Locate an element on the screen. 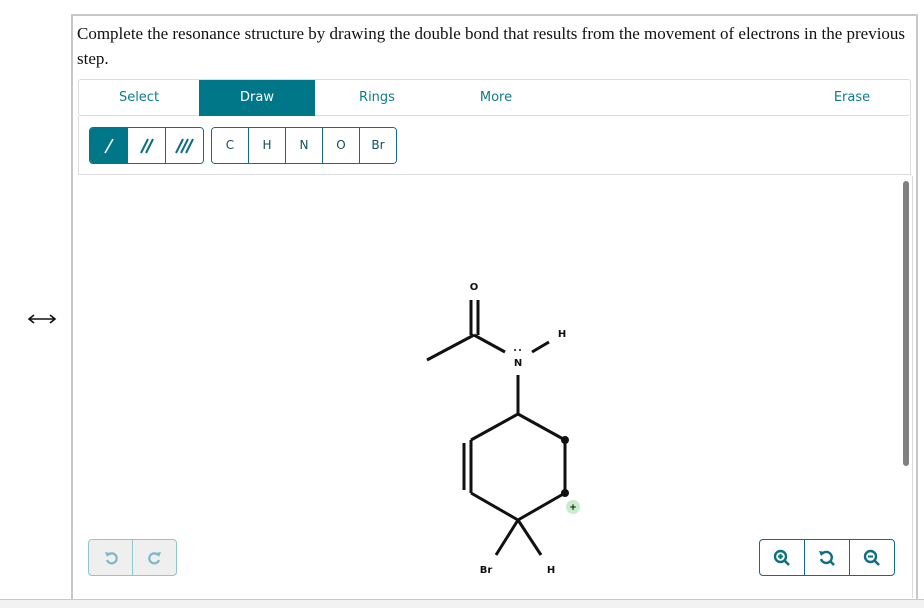 This screenshot has width=924, height=608. bond-c-h is located at coordinates (529, 537).